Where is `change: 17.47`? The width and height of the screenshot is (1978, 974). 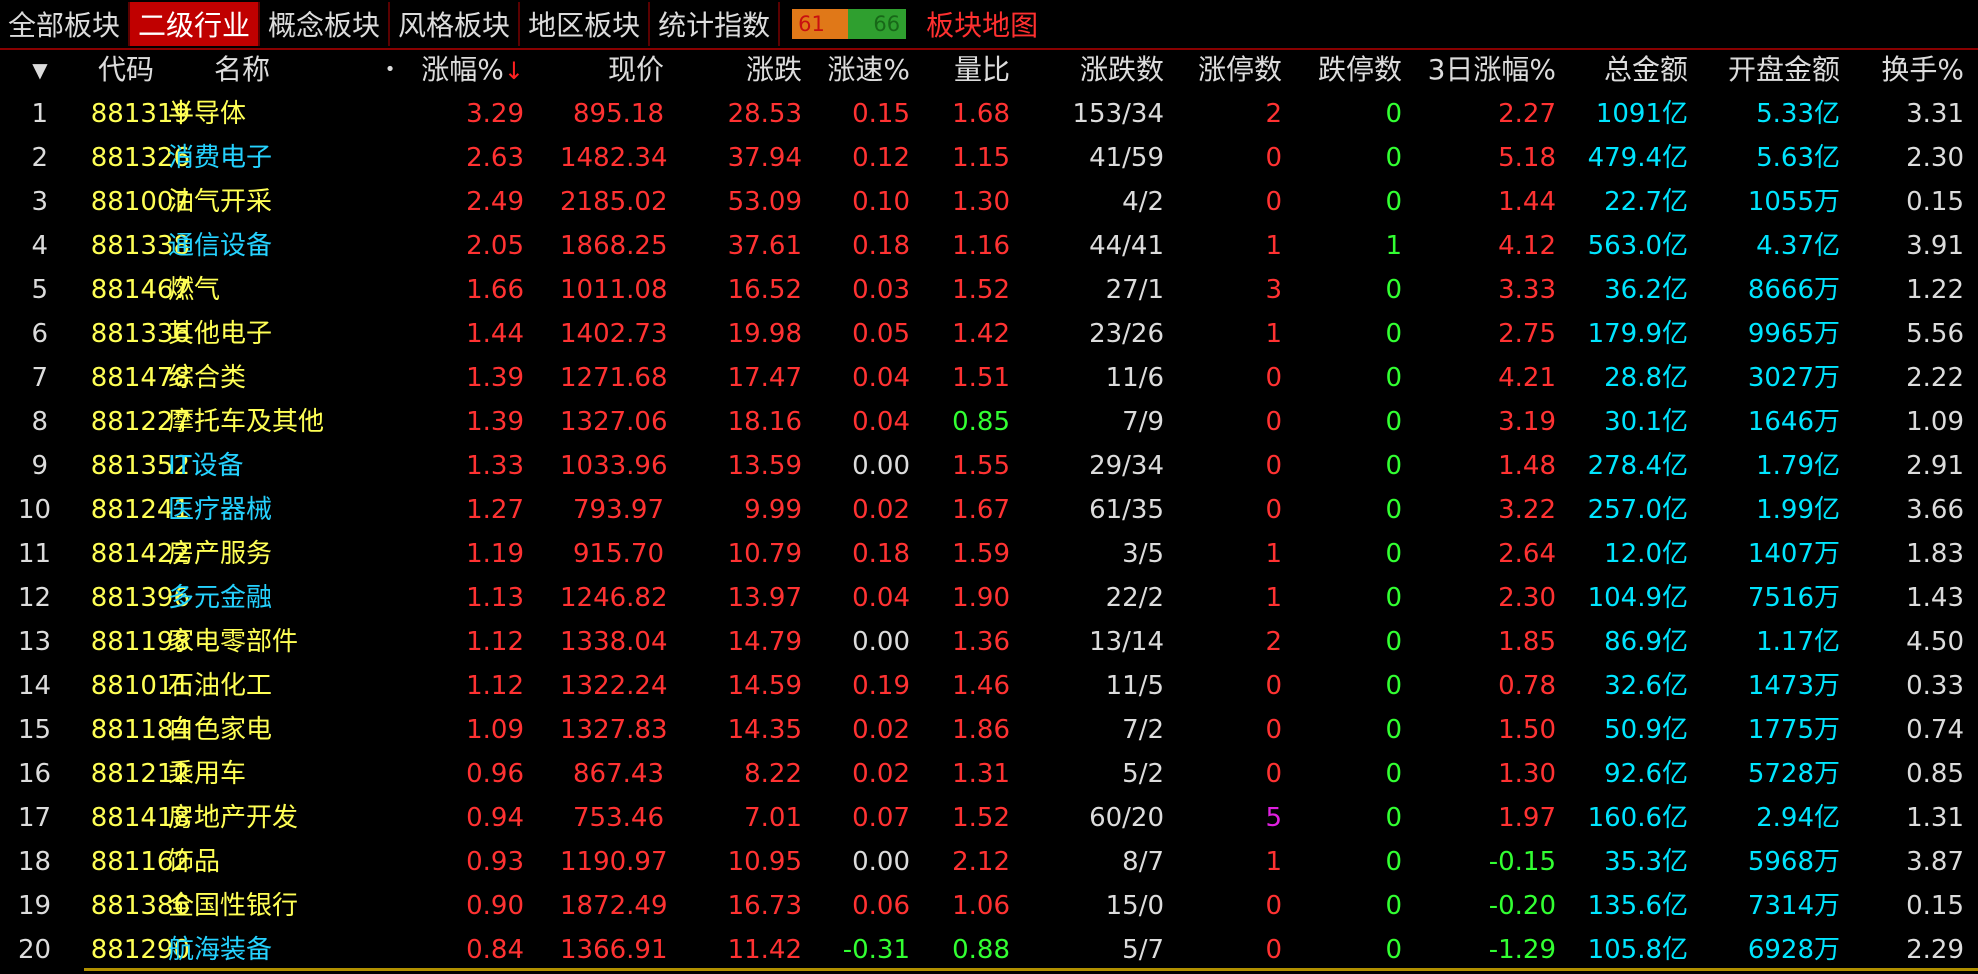
change: 17.47 is located at coordinates (764, 378).